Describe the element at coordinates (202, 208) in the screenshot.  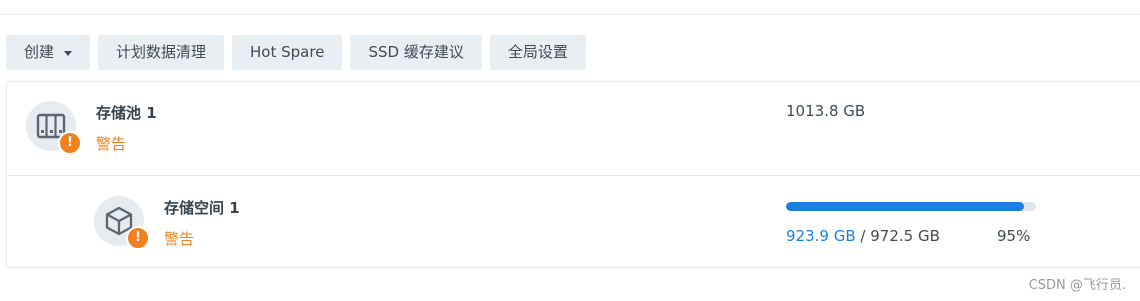
I see `storage-volume-name: 存储空间 1` at that location.